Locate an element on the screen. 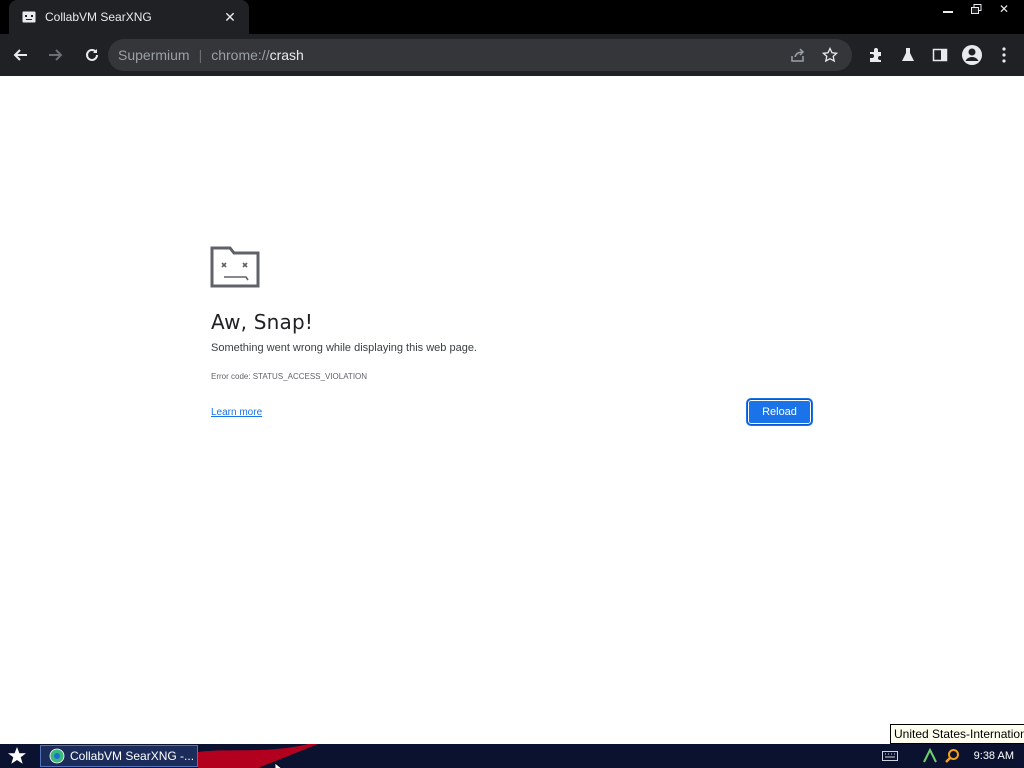  page-heading: Aw, Snap! is located at coordinates (262, 322).